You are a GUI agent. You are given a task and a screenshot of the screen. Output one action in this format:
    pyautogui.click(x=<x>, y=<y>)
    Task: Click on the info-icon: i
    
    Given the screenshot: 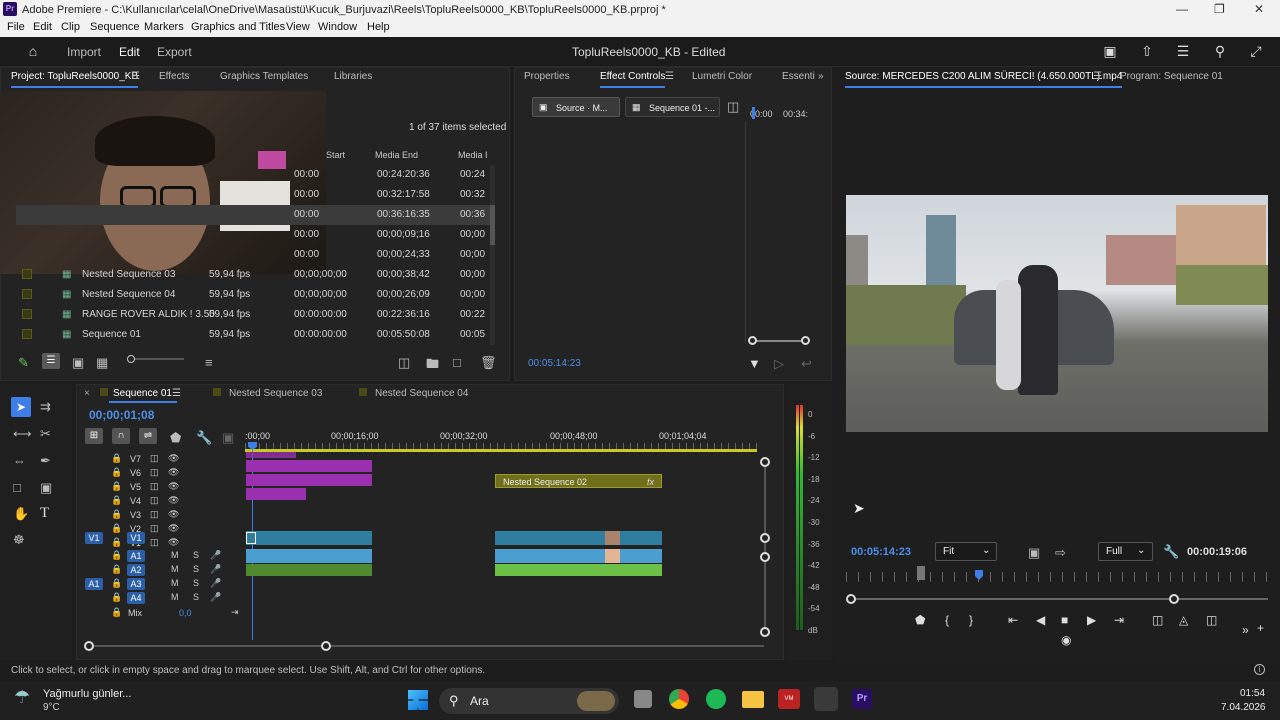 What is the action you would take?
    pyautogui.click(x=1259, y=669)
    